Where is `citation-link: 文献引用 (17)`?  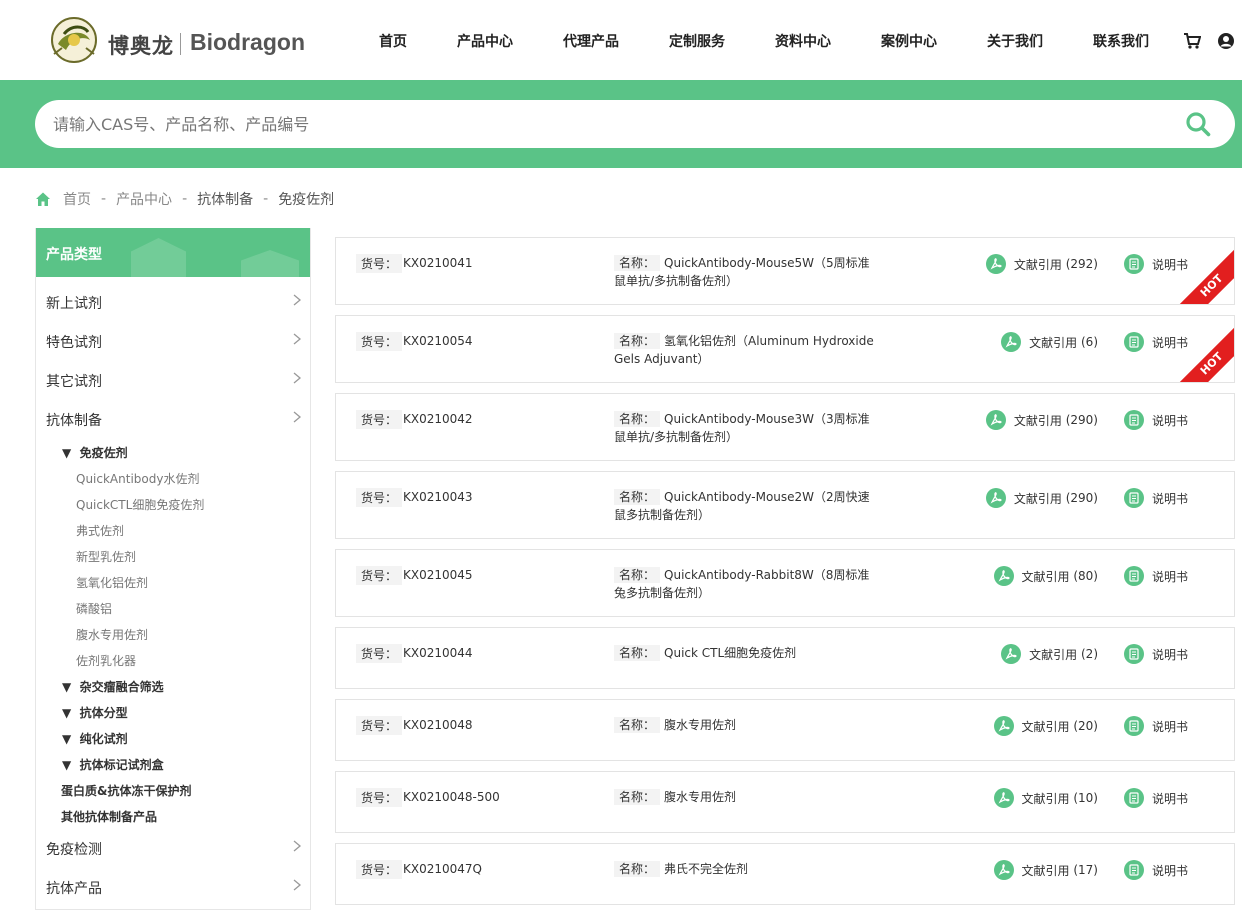
citation-link: 文献引用 (17) is located at coordinates (1045, 870).